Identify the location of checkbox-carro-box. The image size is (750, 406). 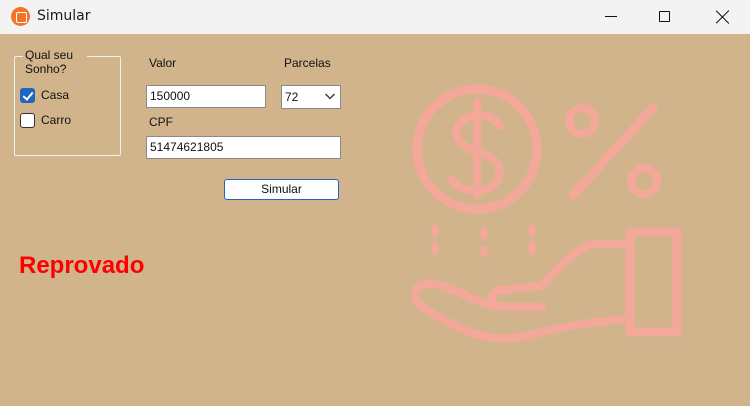
(27, 120).